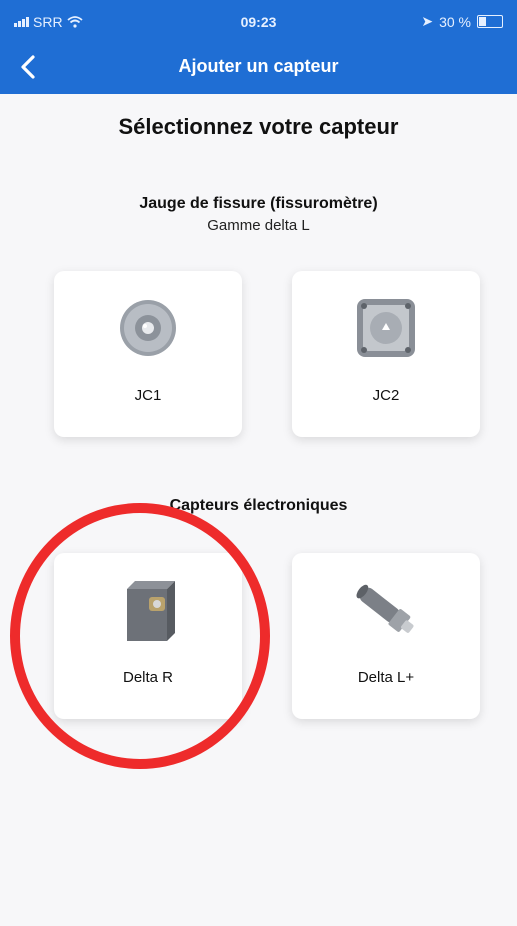 The image size is (517, 926). I want to click on cylinder-sensor-icon, so click(386, 610).